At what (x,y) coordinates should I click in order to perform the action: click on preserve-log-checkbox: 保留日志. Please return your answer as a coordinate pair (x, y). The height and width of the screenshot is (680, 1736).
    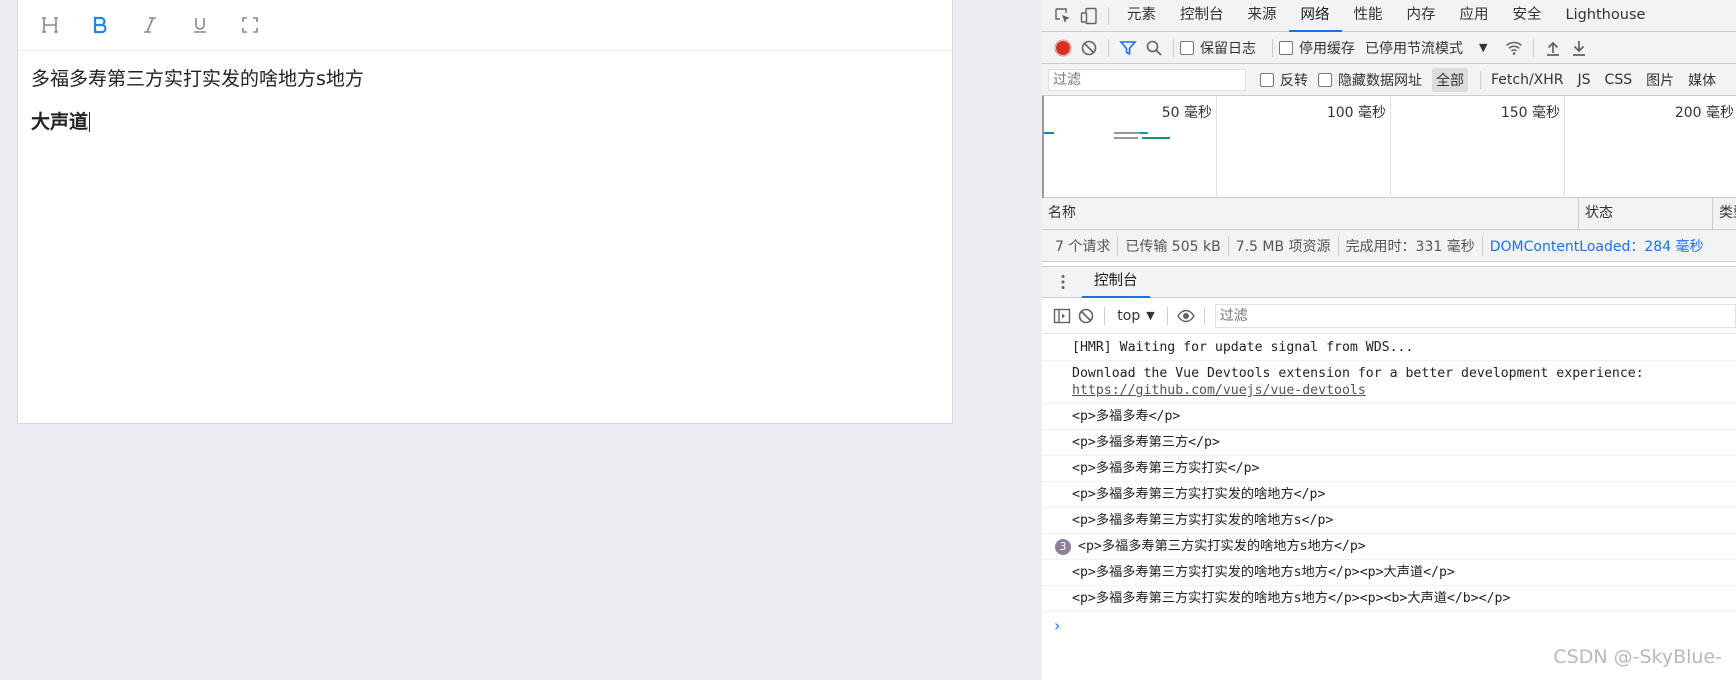
    Looking at the image, I should click on (1218, 48).